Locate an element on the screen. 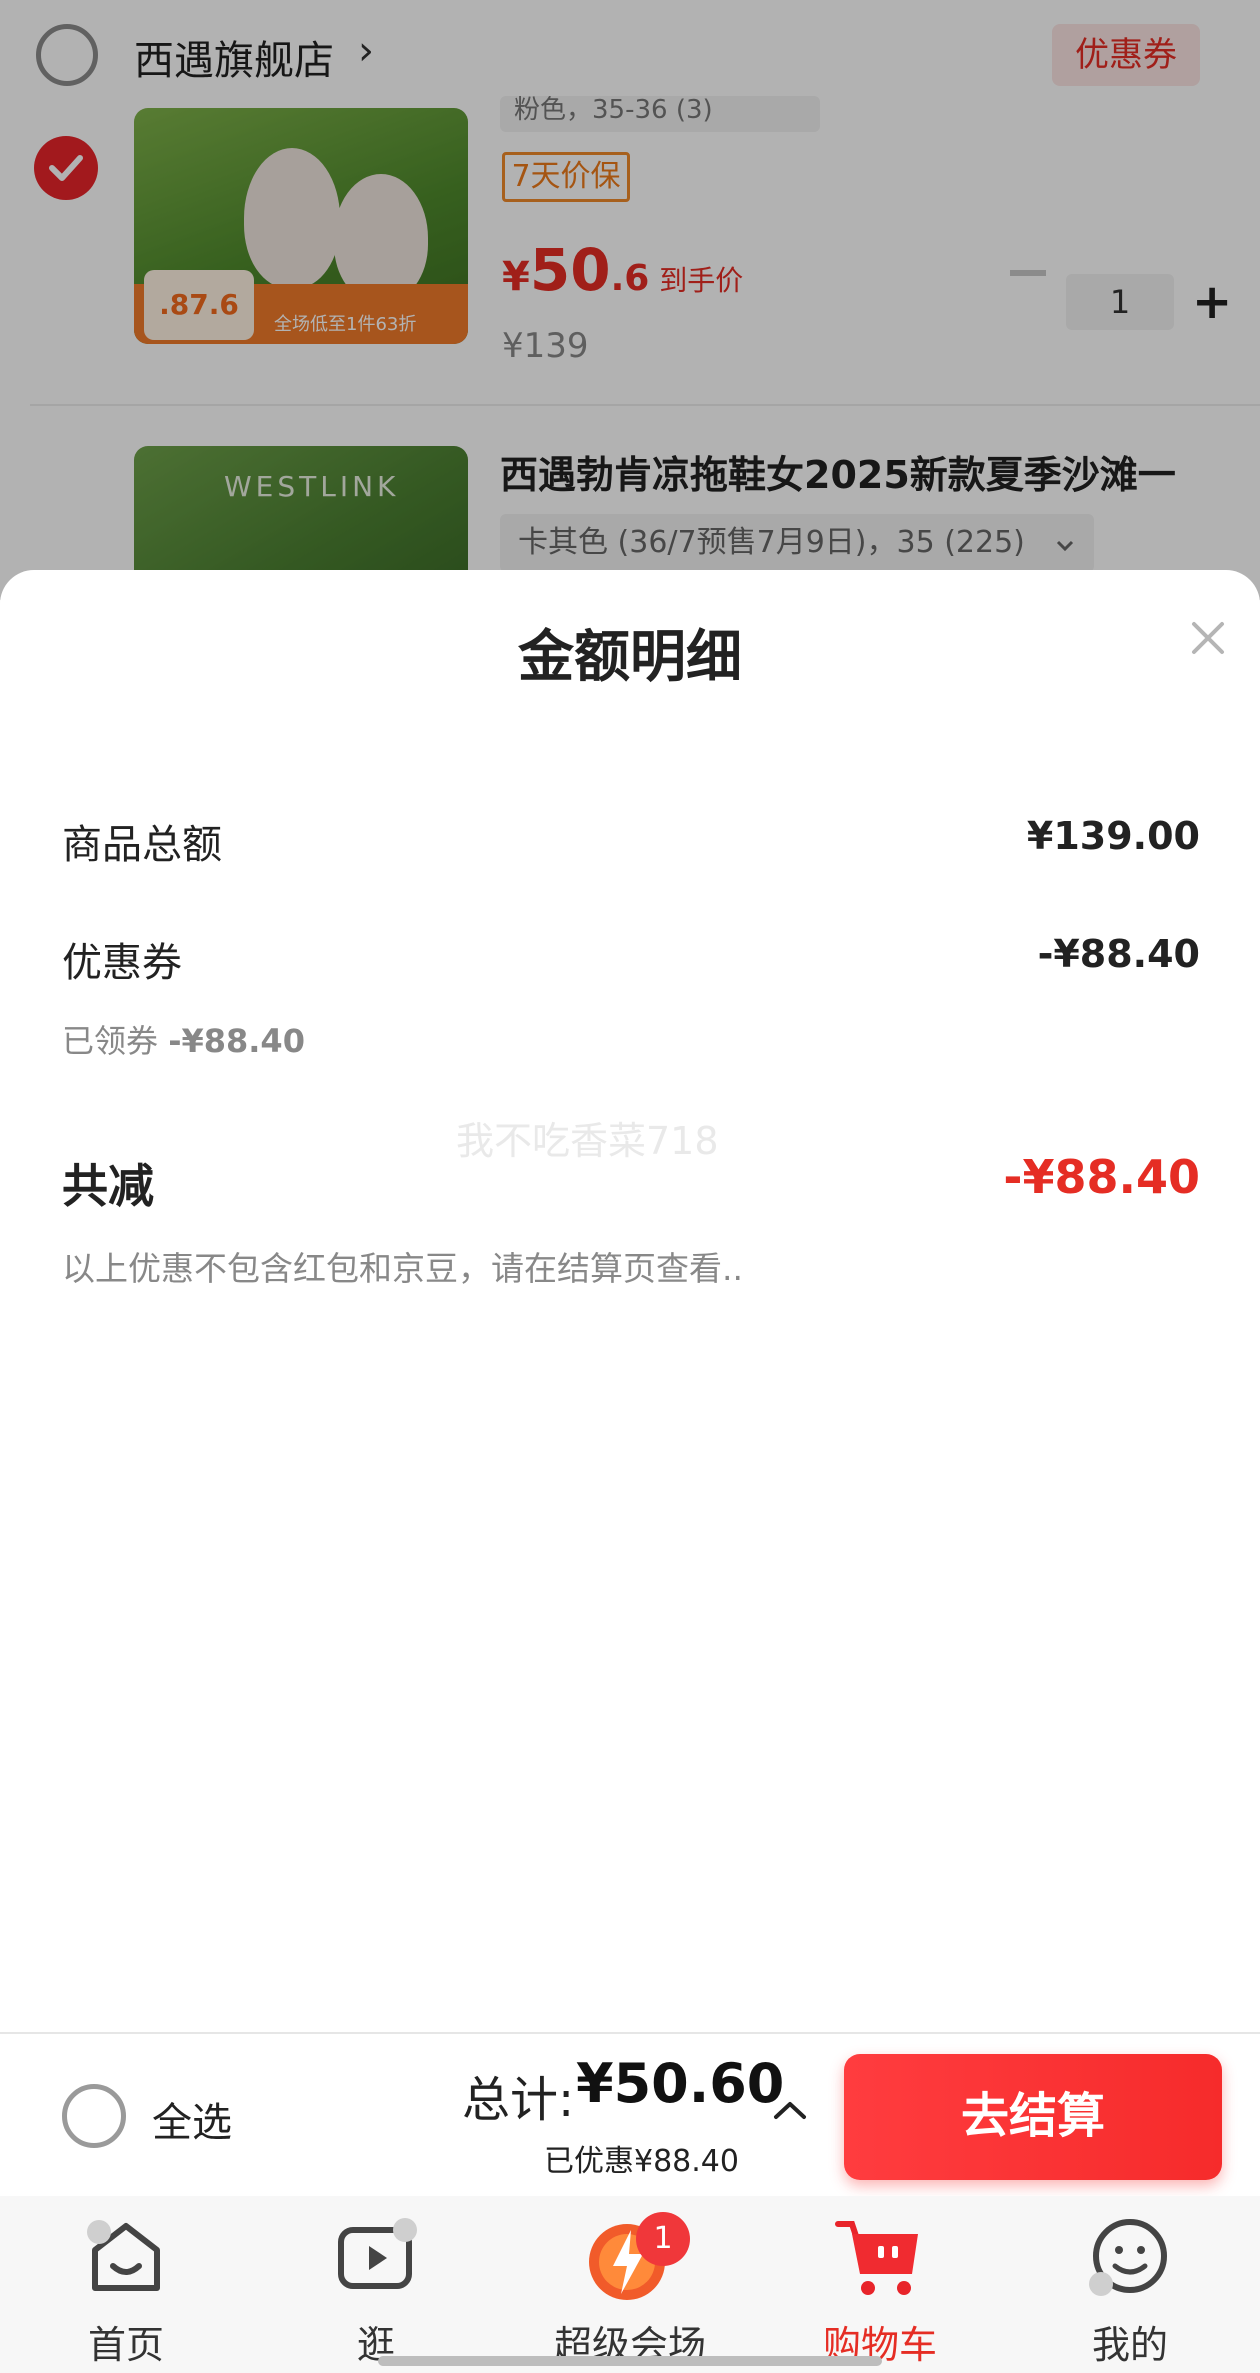  cart-icon is located at coordinates (876, 2258).